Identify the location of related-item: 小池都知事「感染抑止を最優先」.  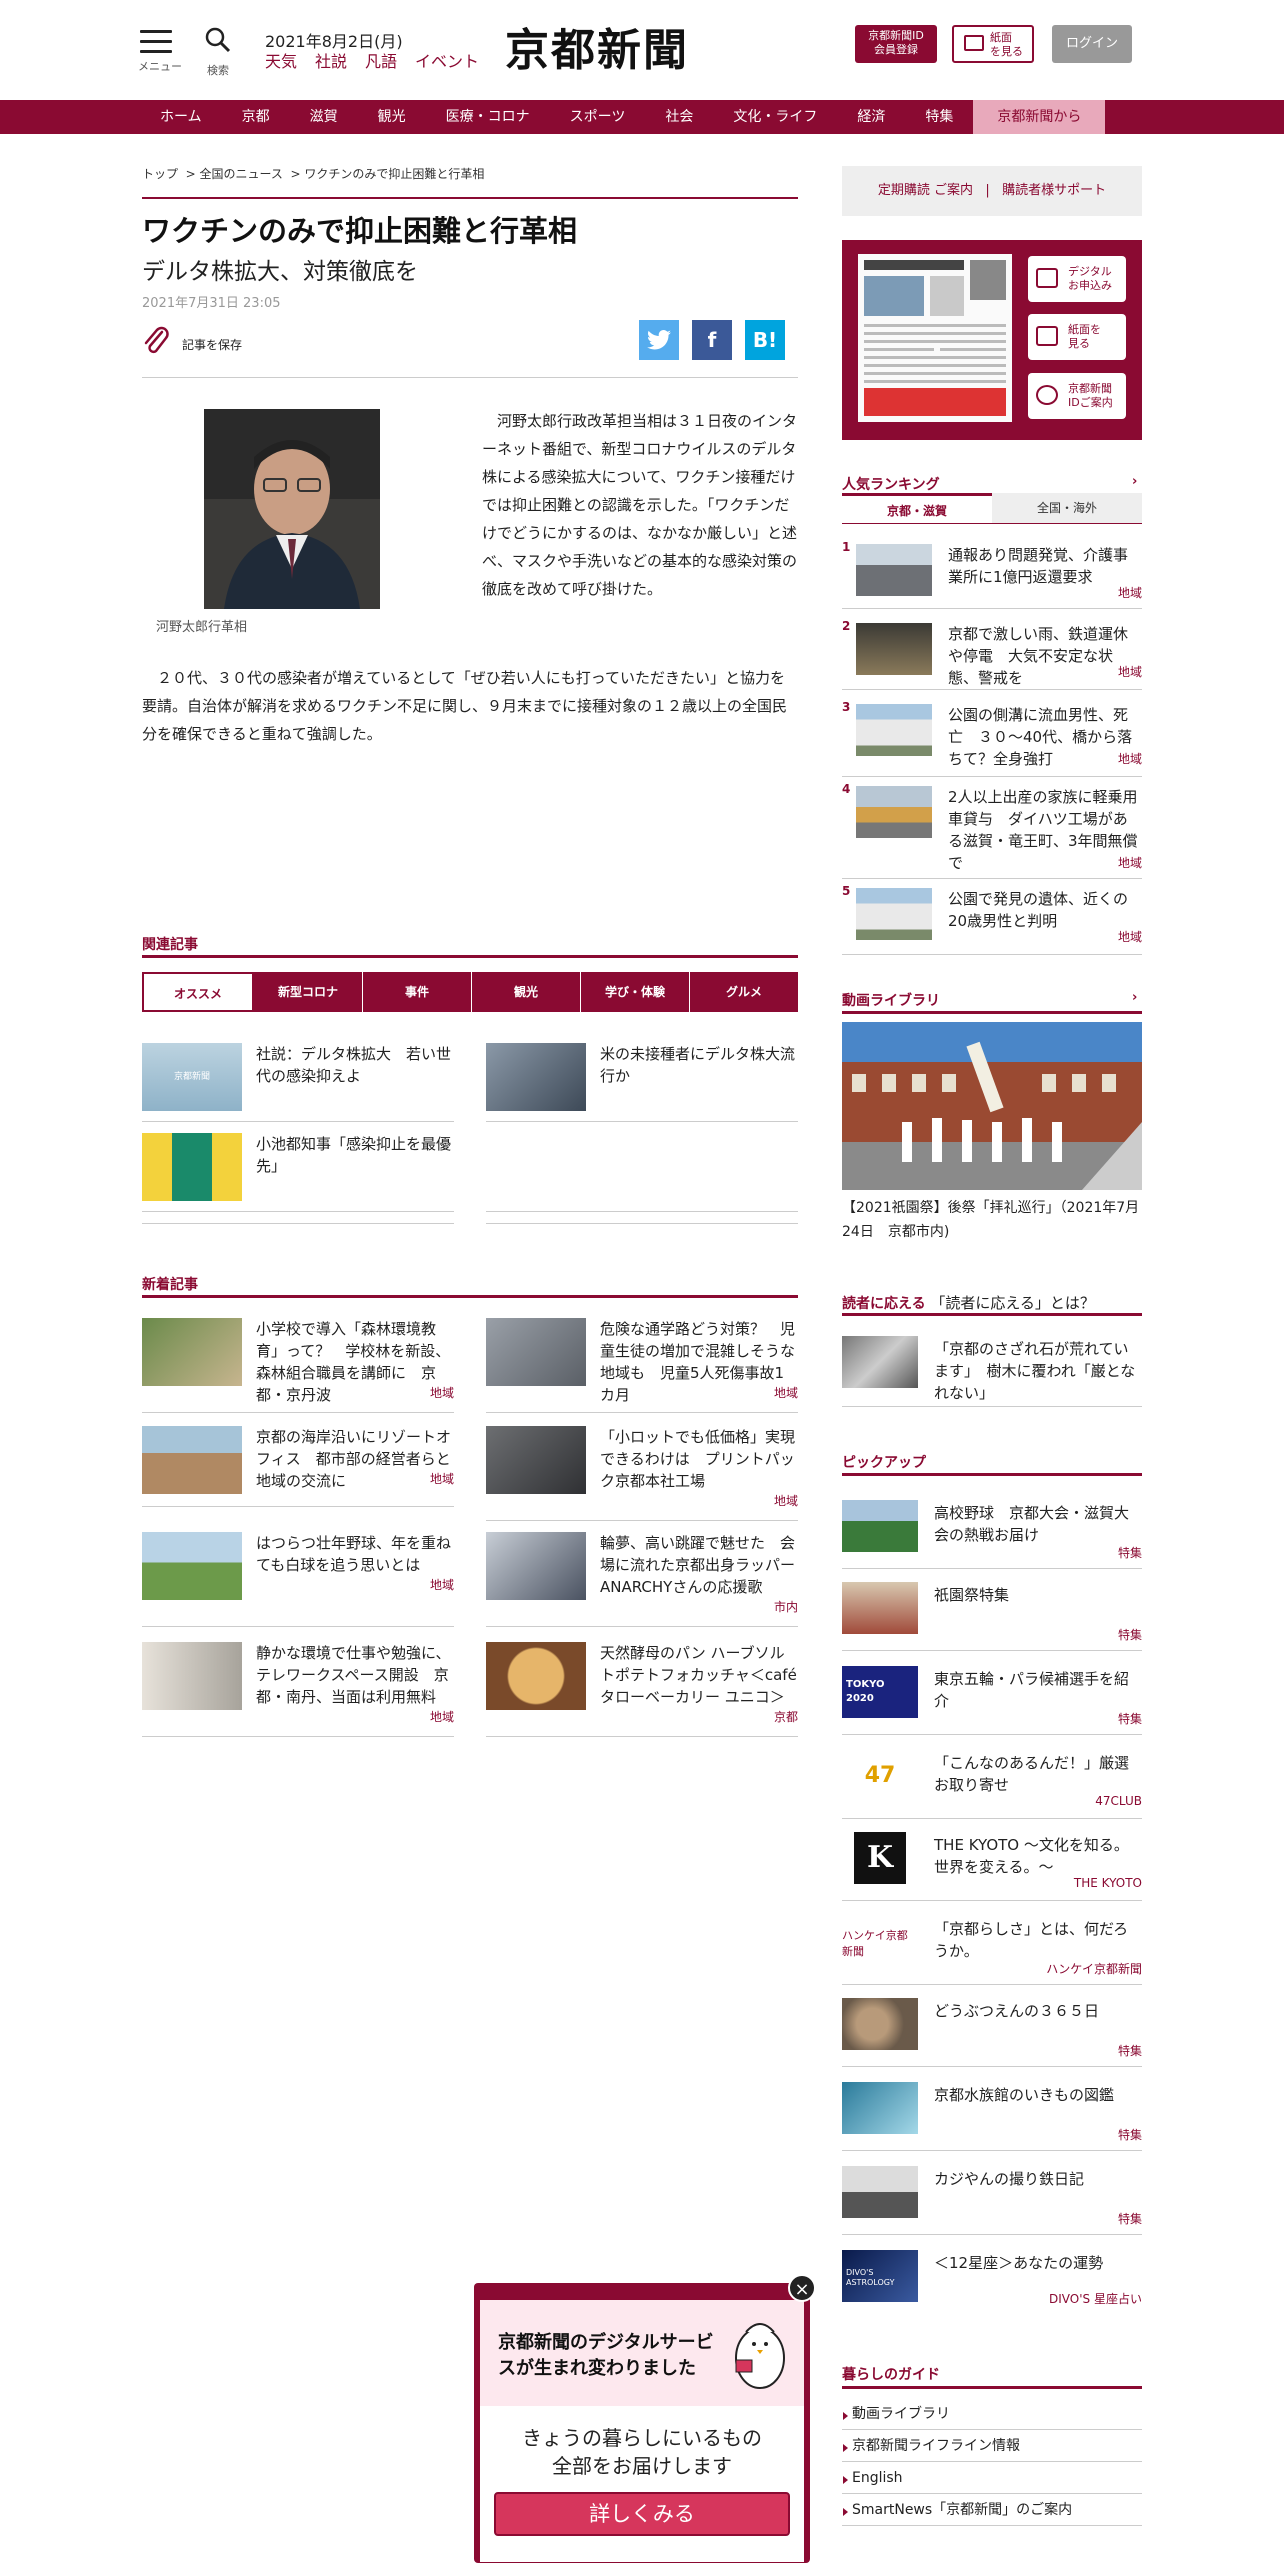
(298, 1173).